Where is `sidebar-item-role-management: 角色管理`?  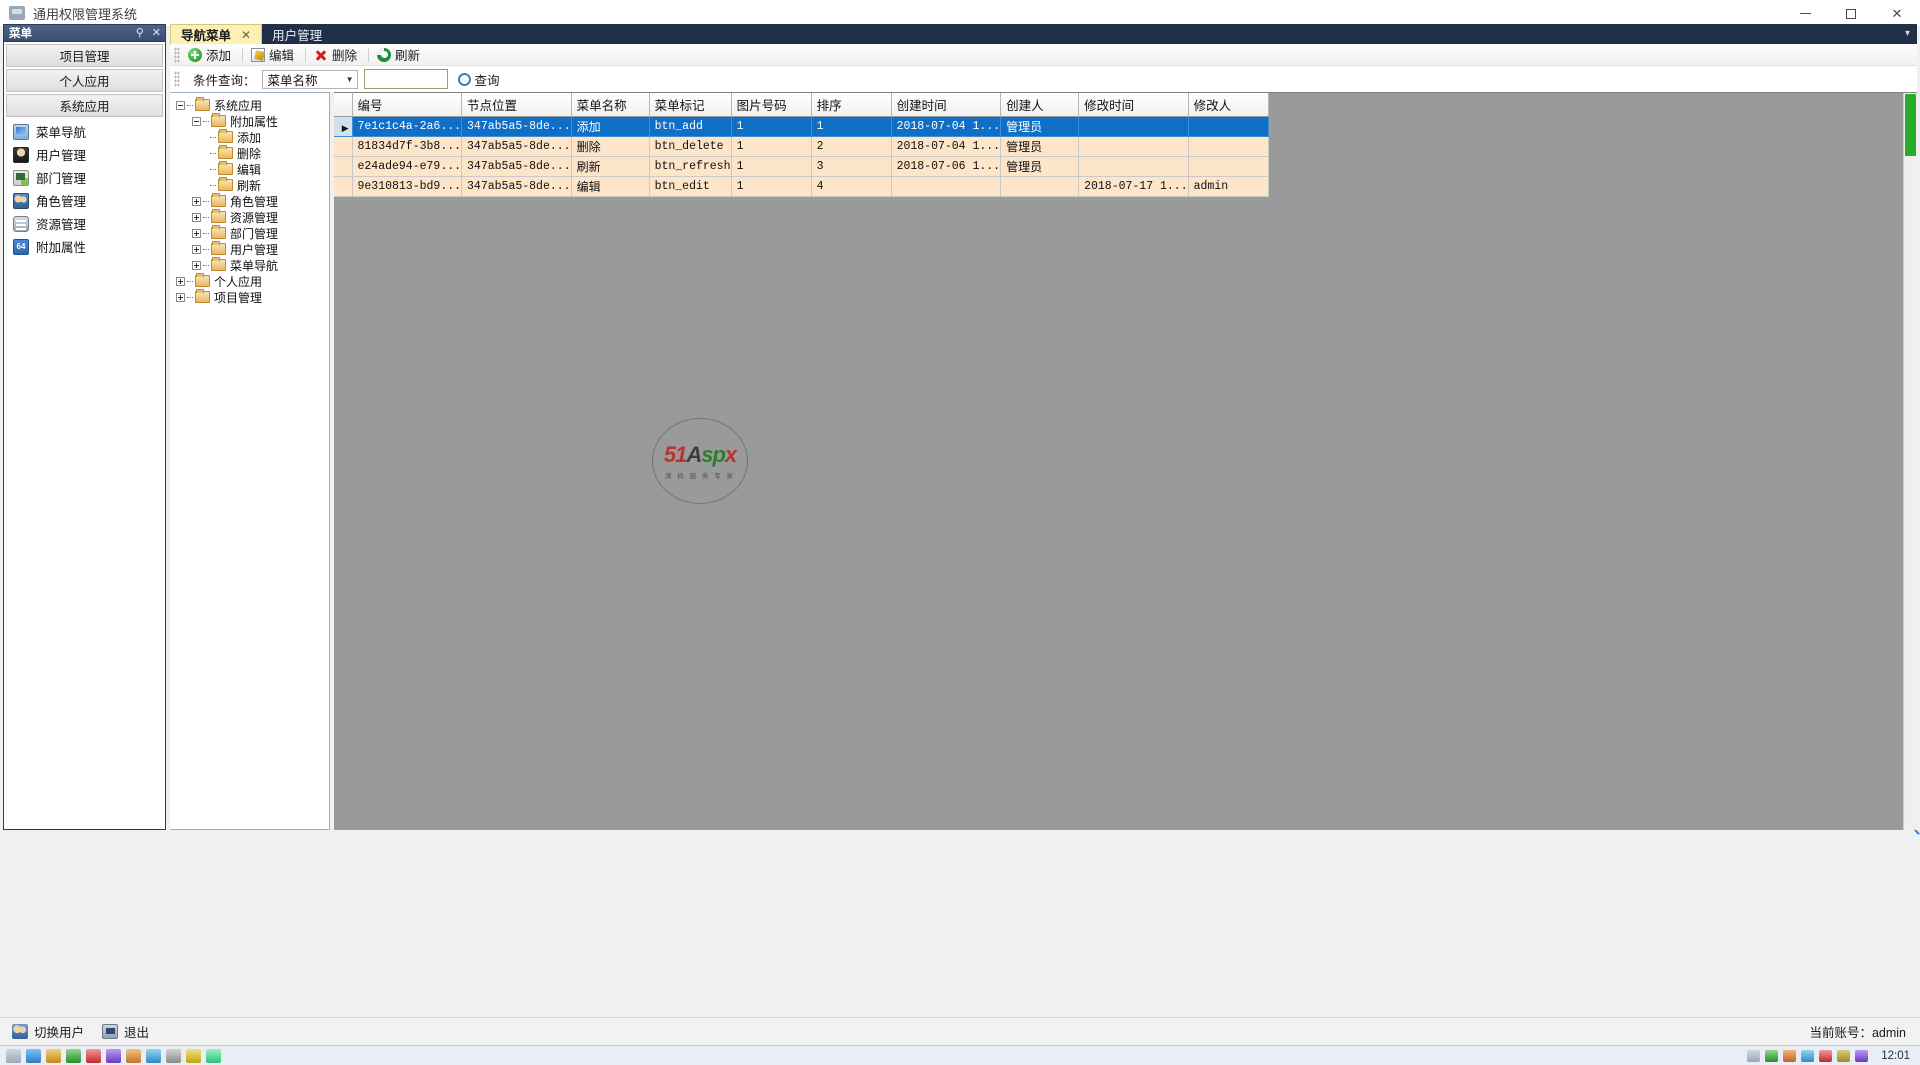
sidebar-item-role-management: 角色管理 is located at coordinates (84, 200).